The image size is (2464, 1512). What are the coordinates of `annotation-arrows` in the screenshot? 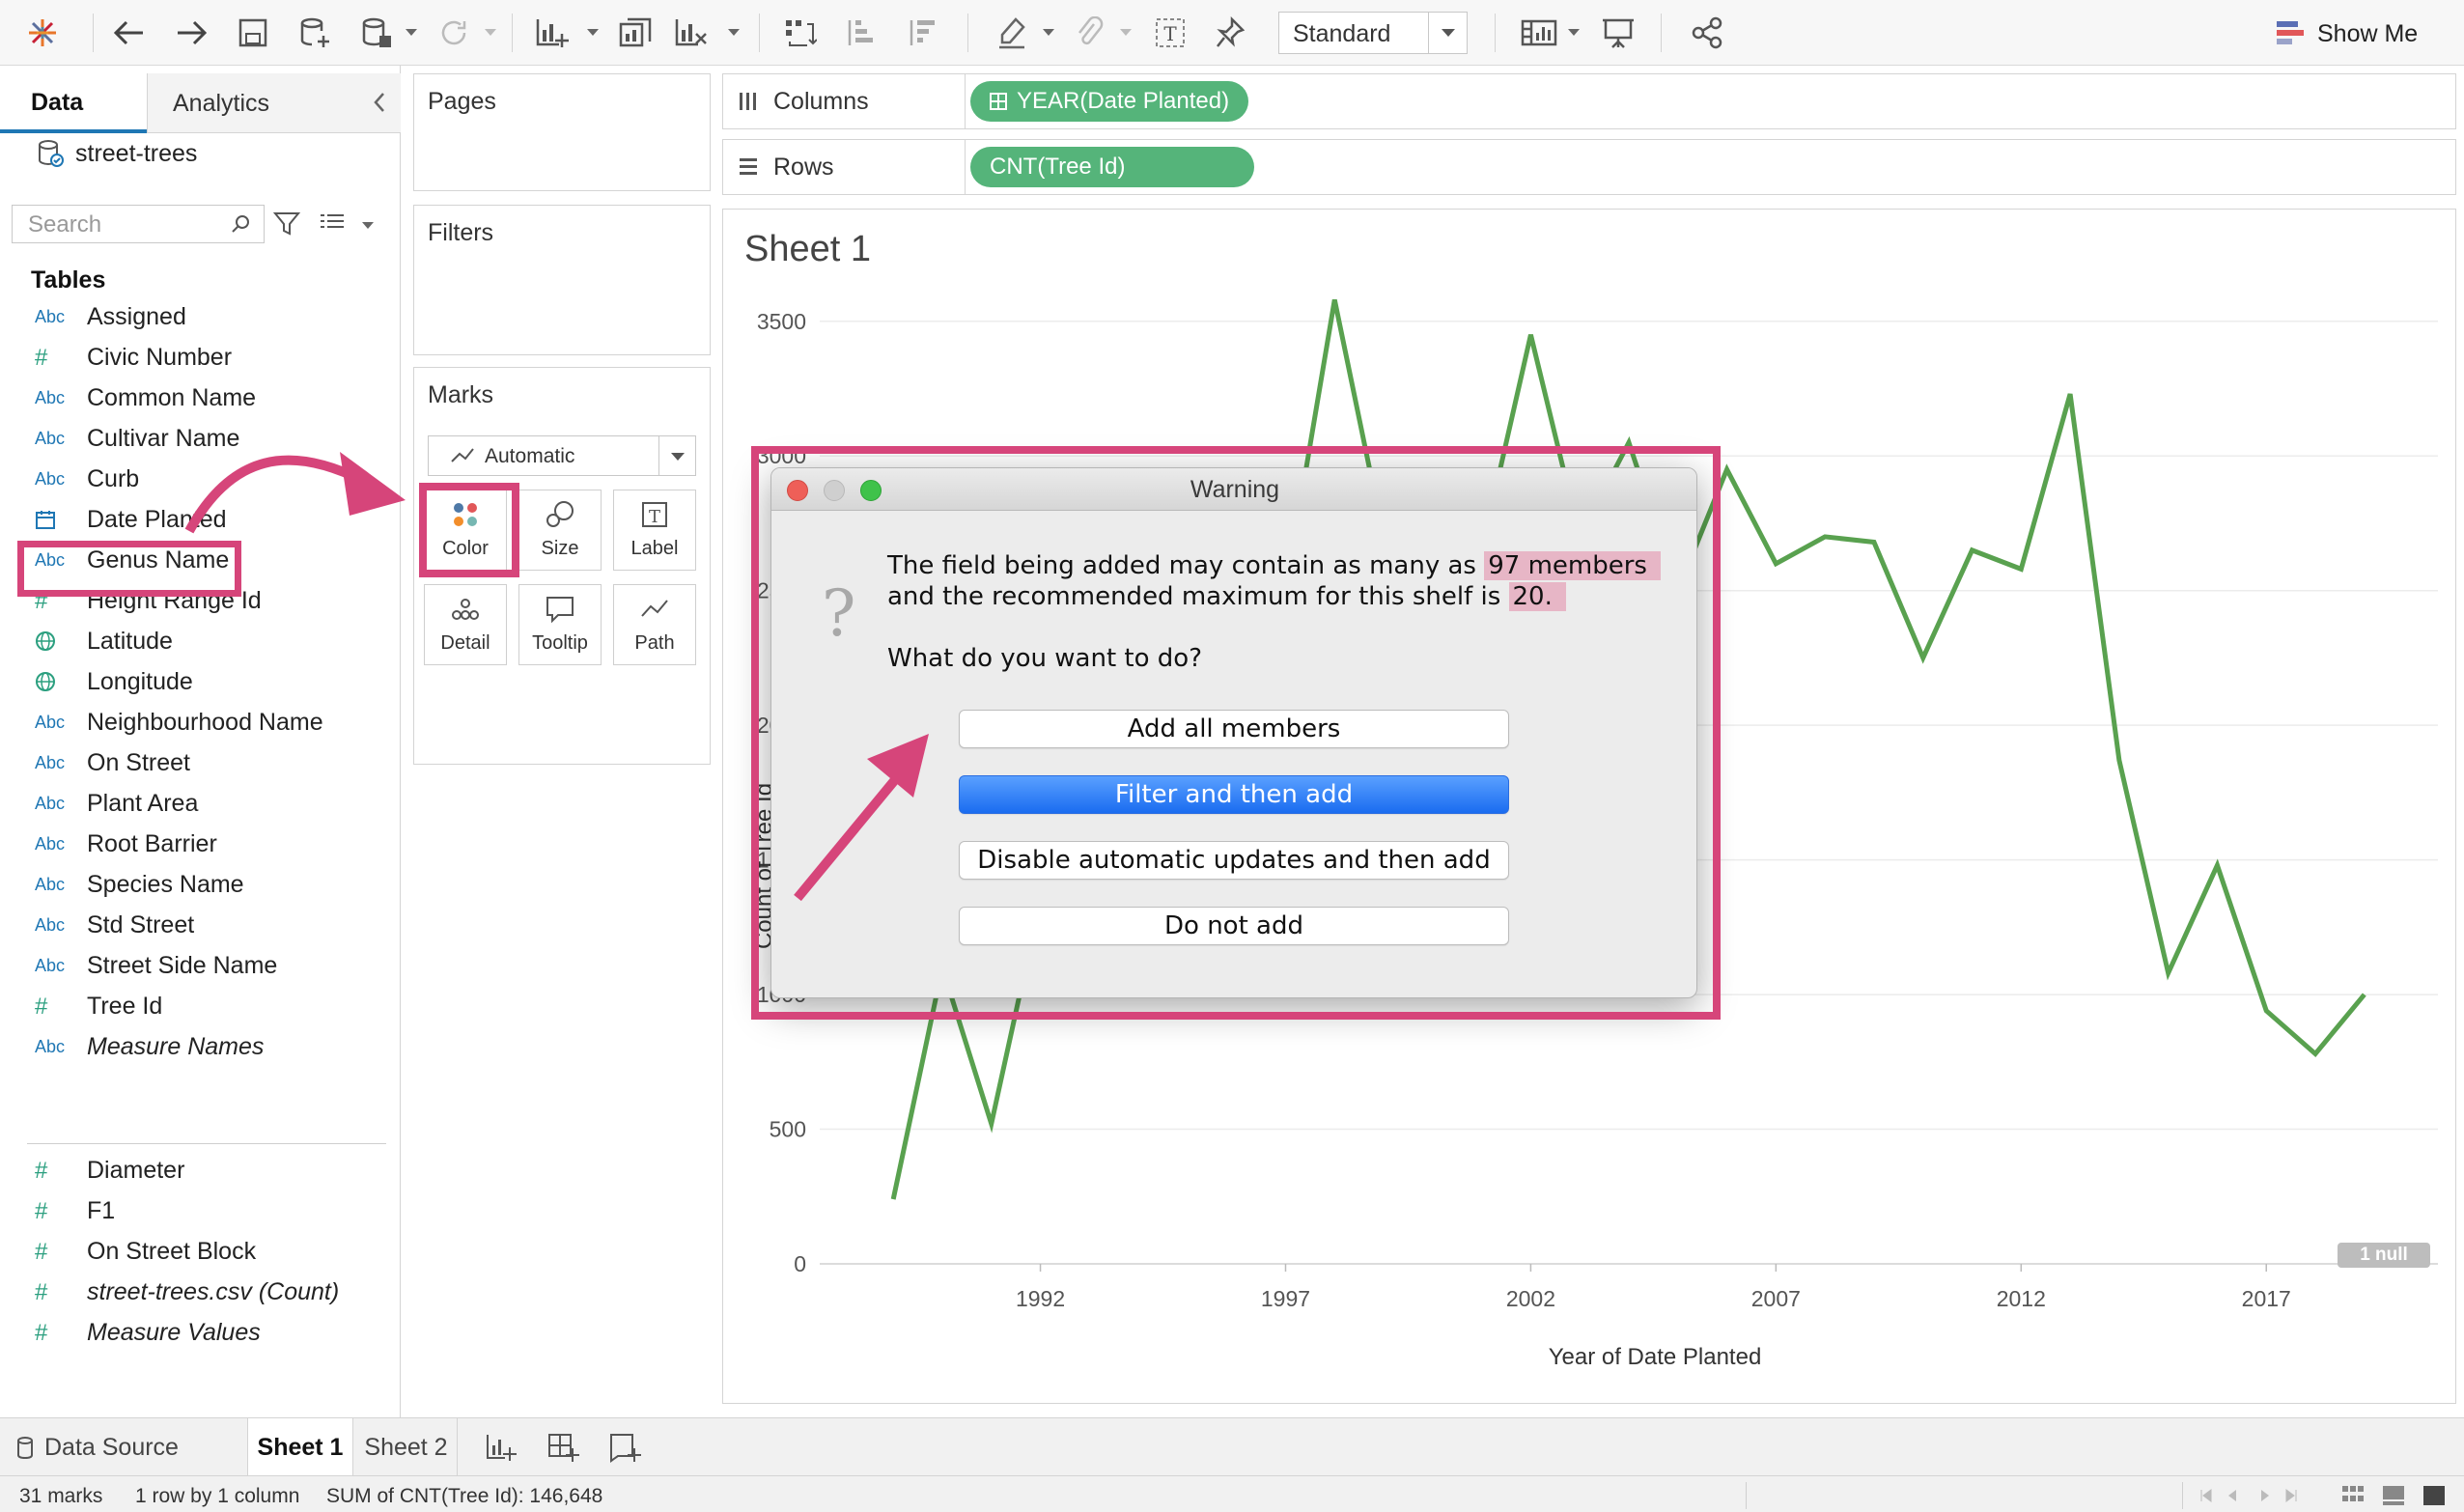 It's located at (556, 677).